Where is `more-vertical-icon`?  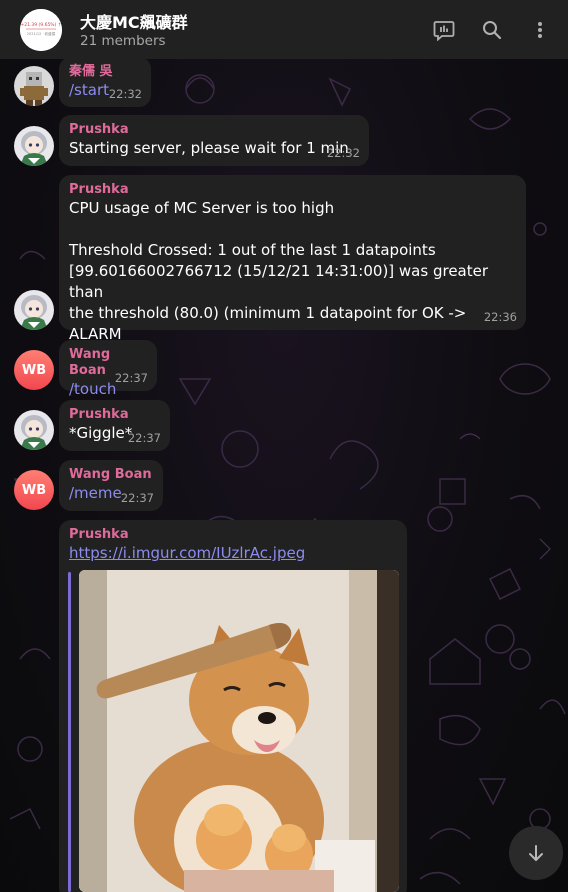 more-vertical-icon is located at coordinates (540, 30).